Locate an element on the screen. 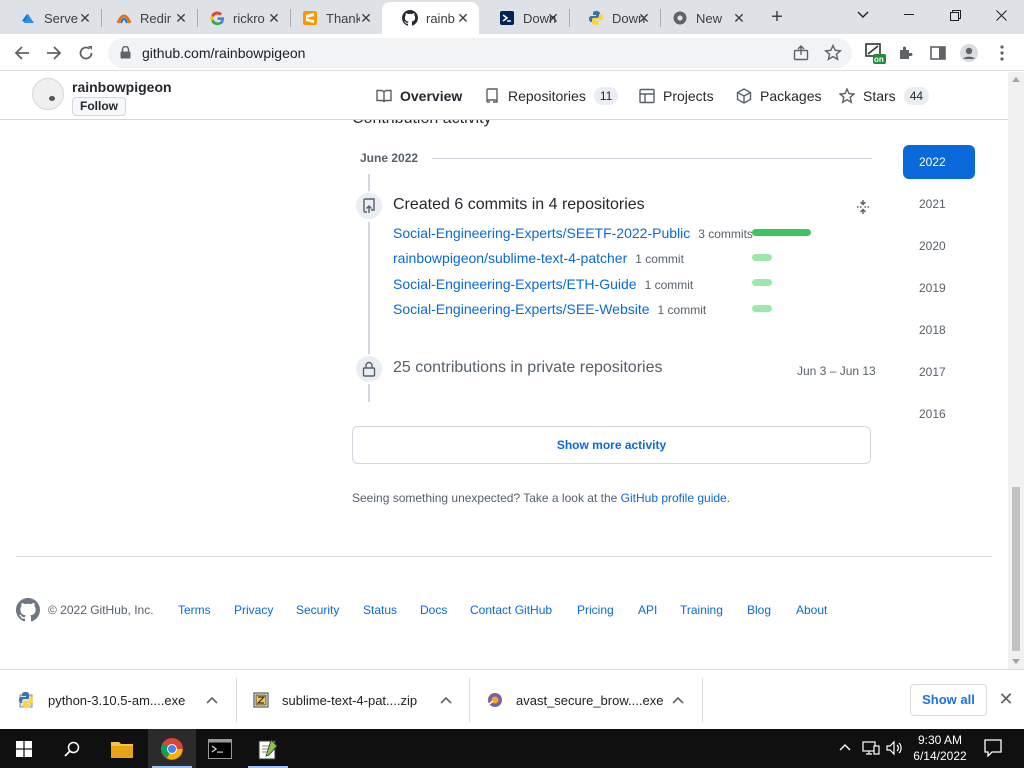 This screenshot has height=768, width=1024. footer-link-pricing: Pricing is located at coordinates (595, 610).